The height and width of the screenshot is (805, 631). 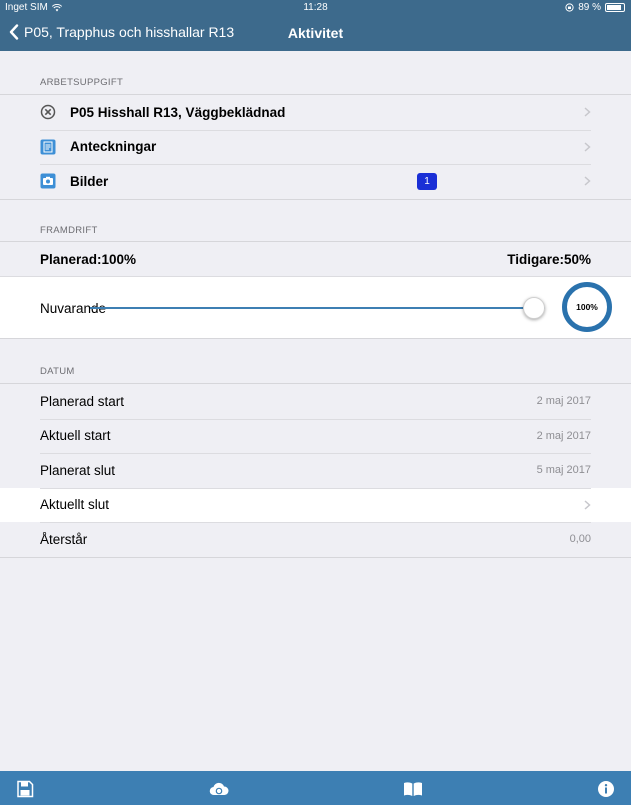 What do you see at coordinates (75, 505) in the screenshot?
I see `date-row-label: Aktuellt slut` at bounding box center [75, 505].